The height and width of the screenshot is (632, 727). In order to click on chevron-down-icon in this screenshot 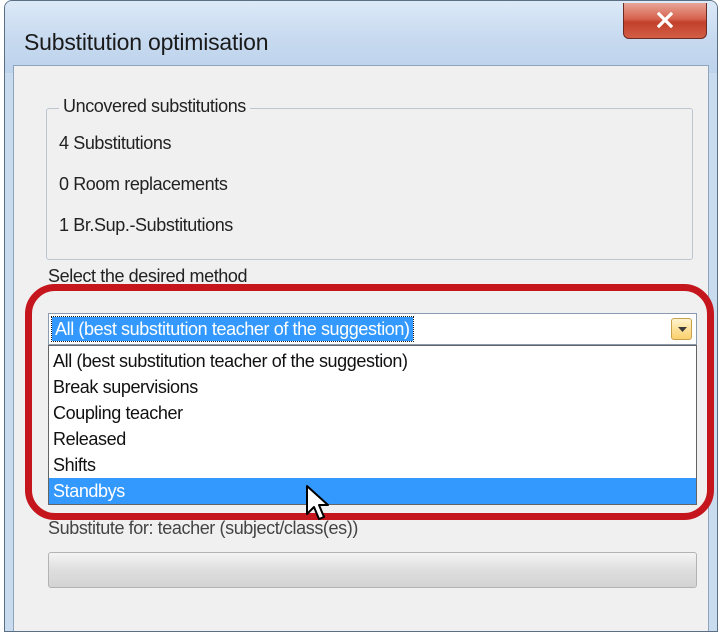, I will do `click(682, 329)`.